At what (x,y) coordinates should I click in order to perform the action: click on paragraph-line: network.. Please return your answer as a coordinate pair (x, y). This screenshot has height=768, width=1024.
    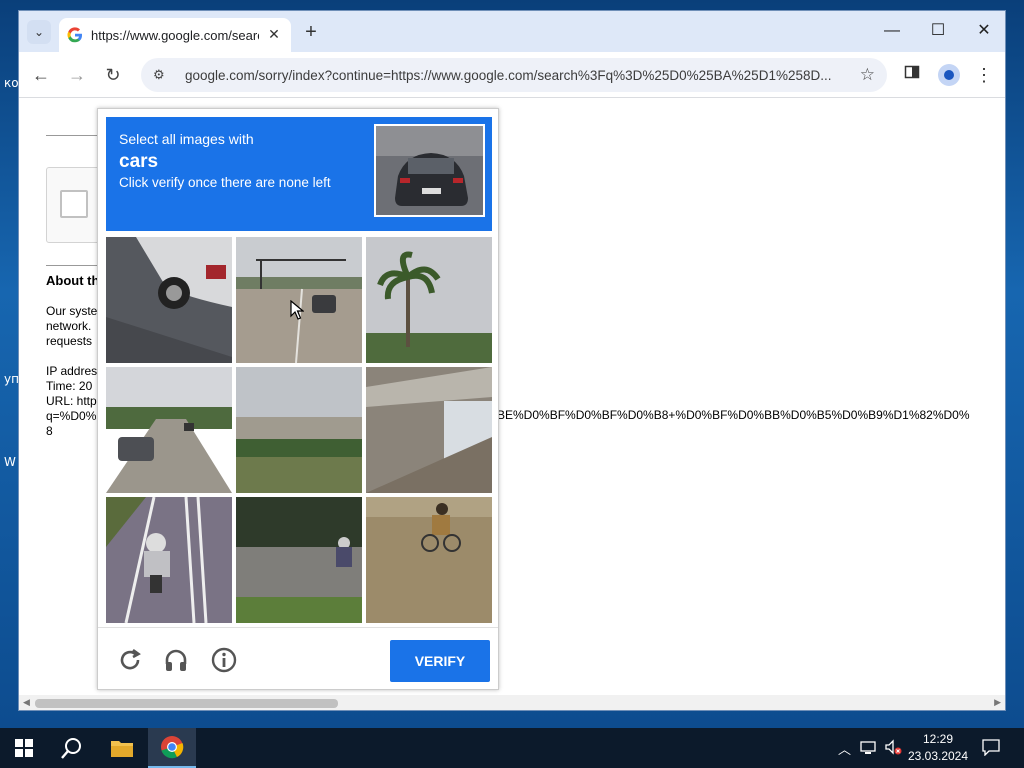
    Looking at the image, I should click on (69, 326).